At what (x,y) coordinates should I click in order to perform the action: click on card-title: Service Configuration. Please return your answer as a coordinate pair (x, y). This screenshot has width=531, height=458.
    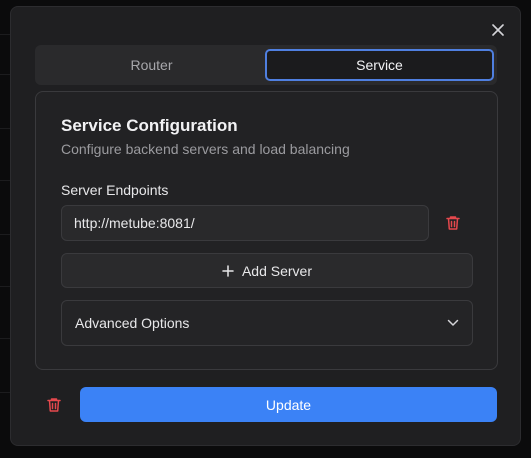
    Looking at the image, I should click on (149, 125).